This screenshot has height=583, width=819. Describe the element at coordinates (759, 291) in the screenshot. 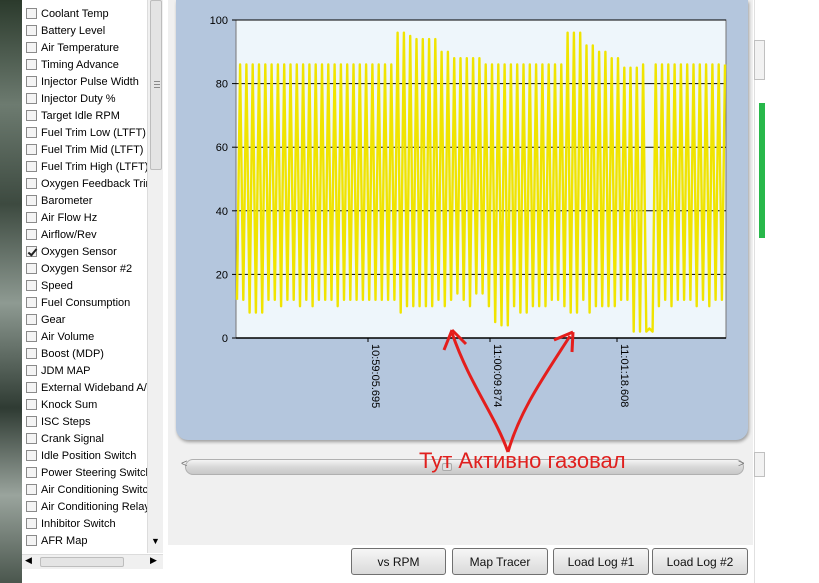

I see `background-window-edge` at that location.